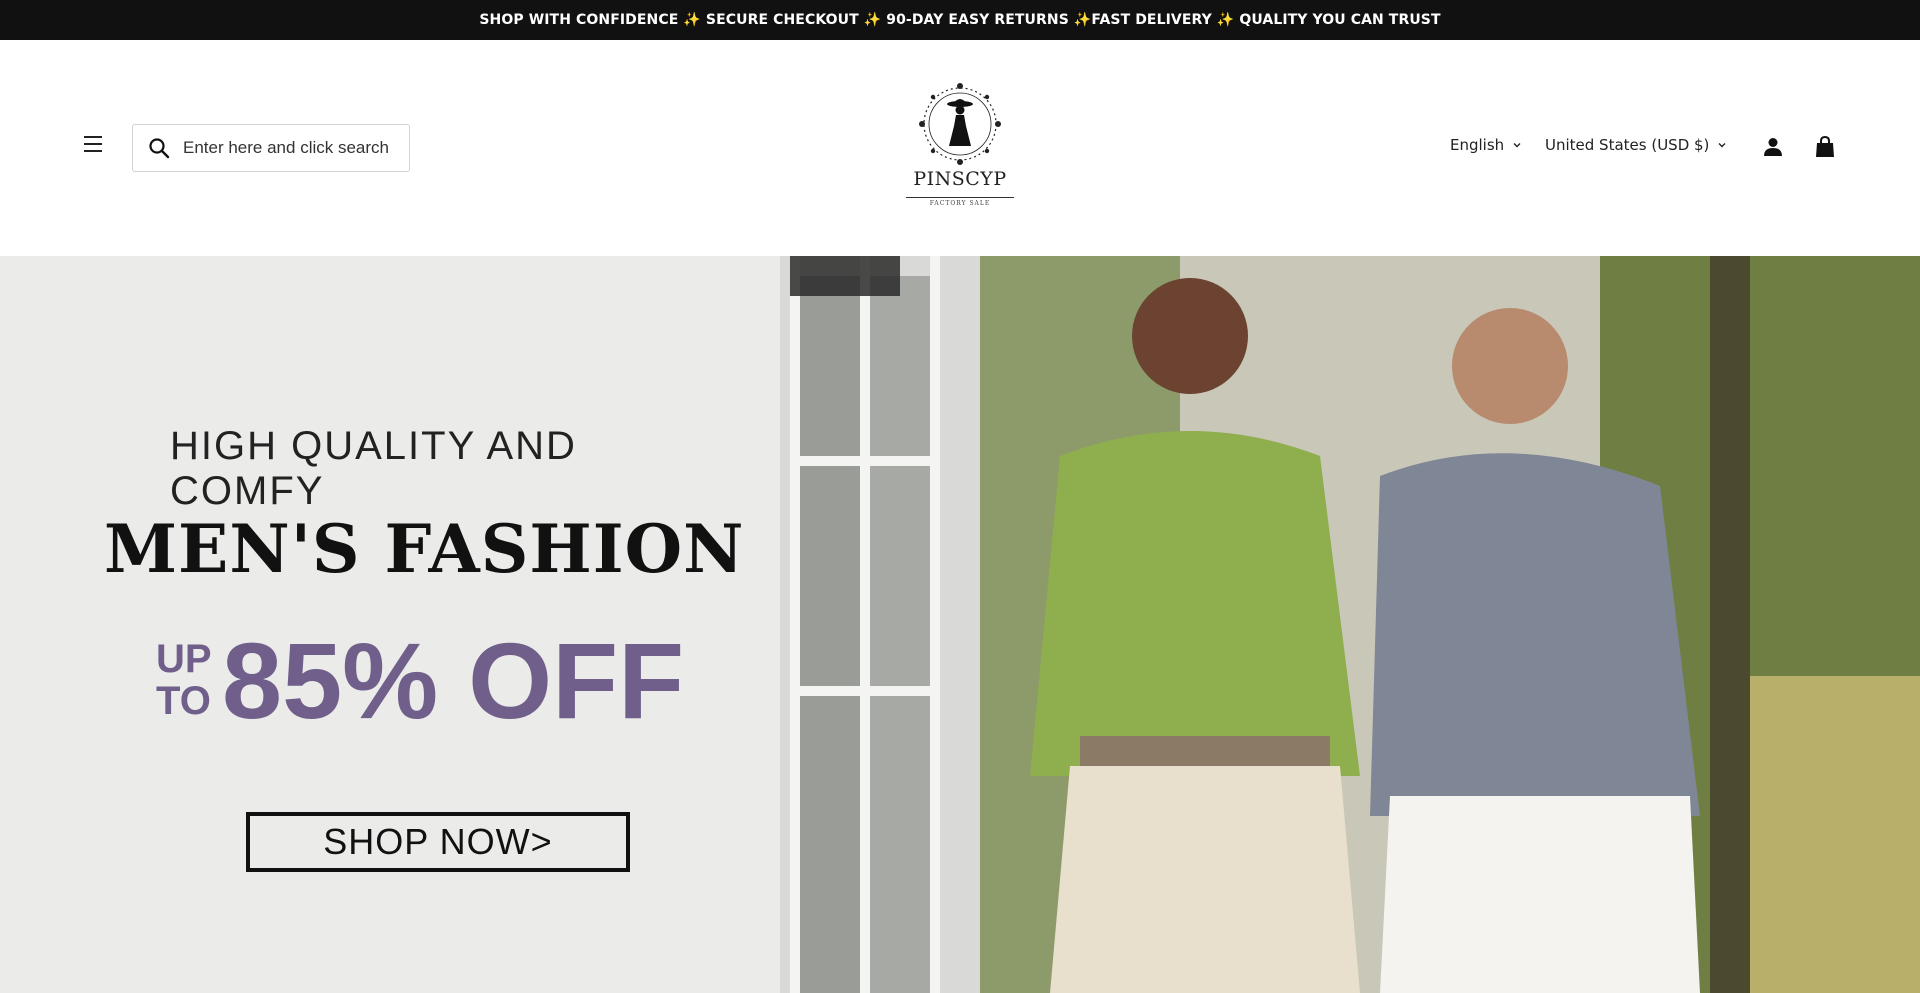 The width and height of the screenshot is (1920, 993). Describe the element at coordinates (1477, 145) in the screenshot. I see `language-label: English` at that location.